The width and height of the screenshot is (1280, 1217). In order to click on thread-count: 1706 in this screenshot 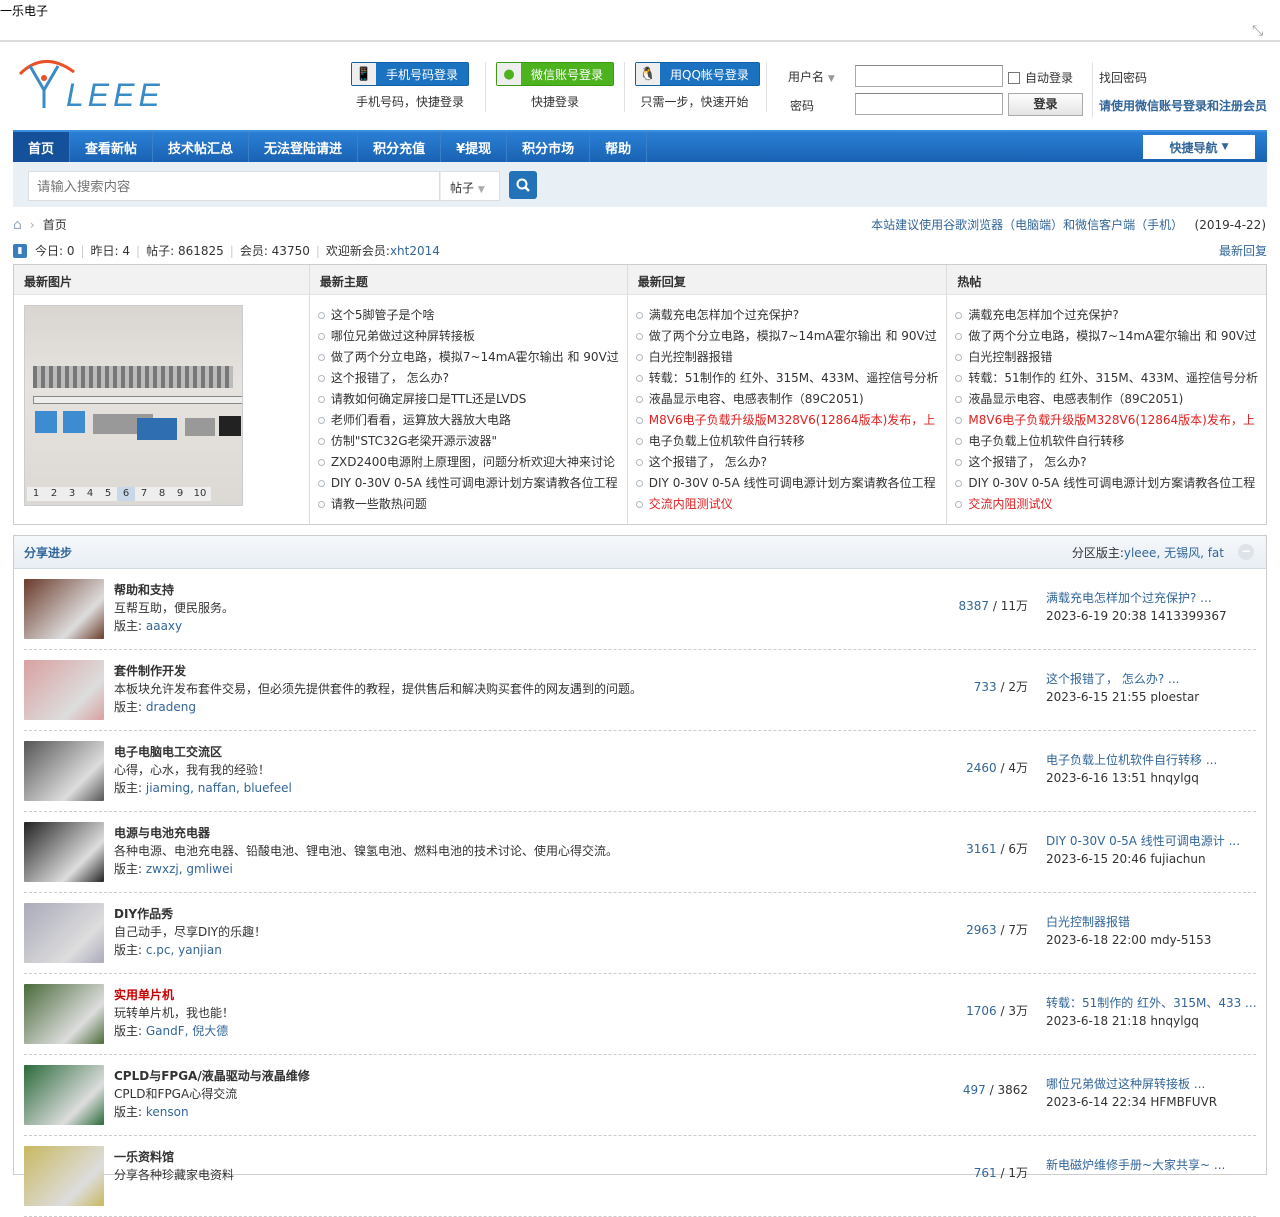, I will do `click(981, 1011)`.